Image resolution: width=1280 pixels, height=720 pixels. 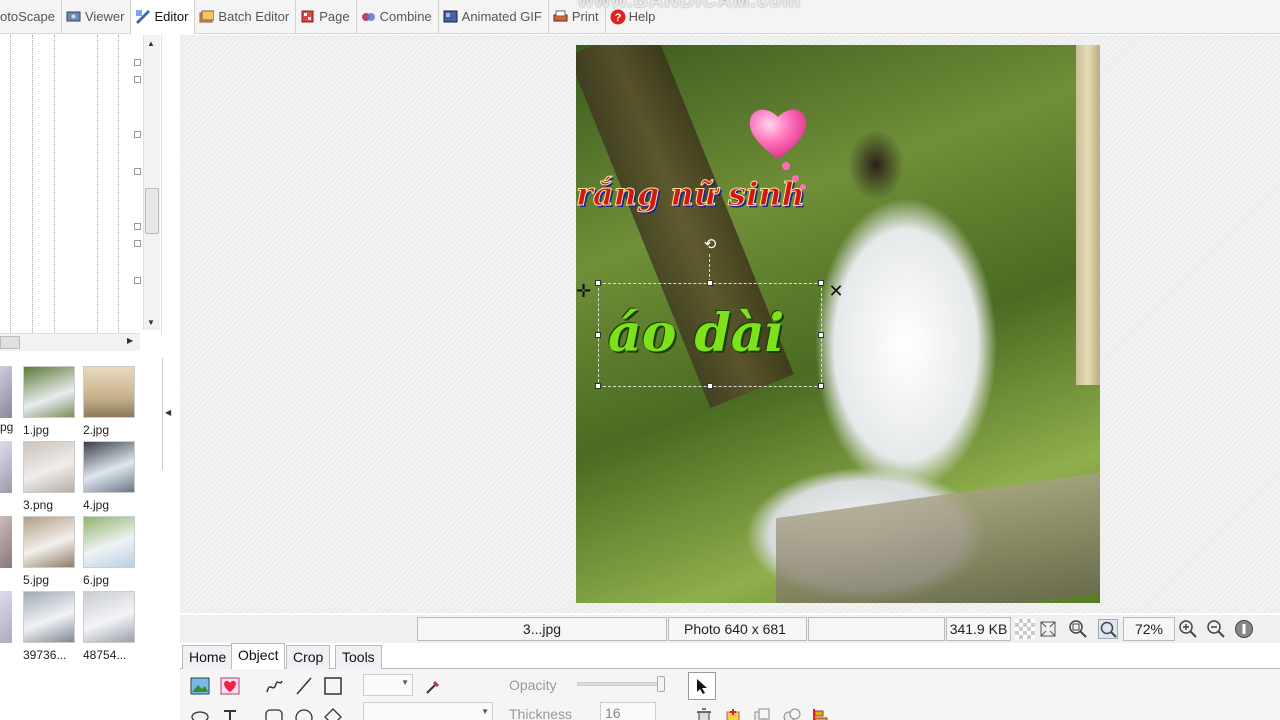 I want to click on thumbnail-label: 2.jpg, so click(x=96, y=430).